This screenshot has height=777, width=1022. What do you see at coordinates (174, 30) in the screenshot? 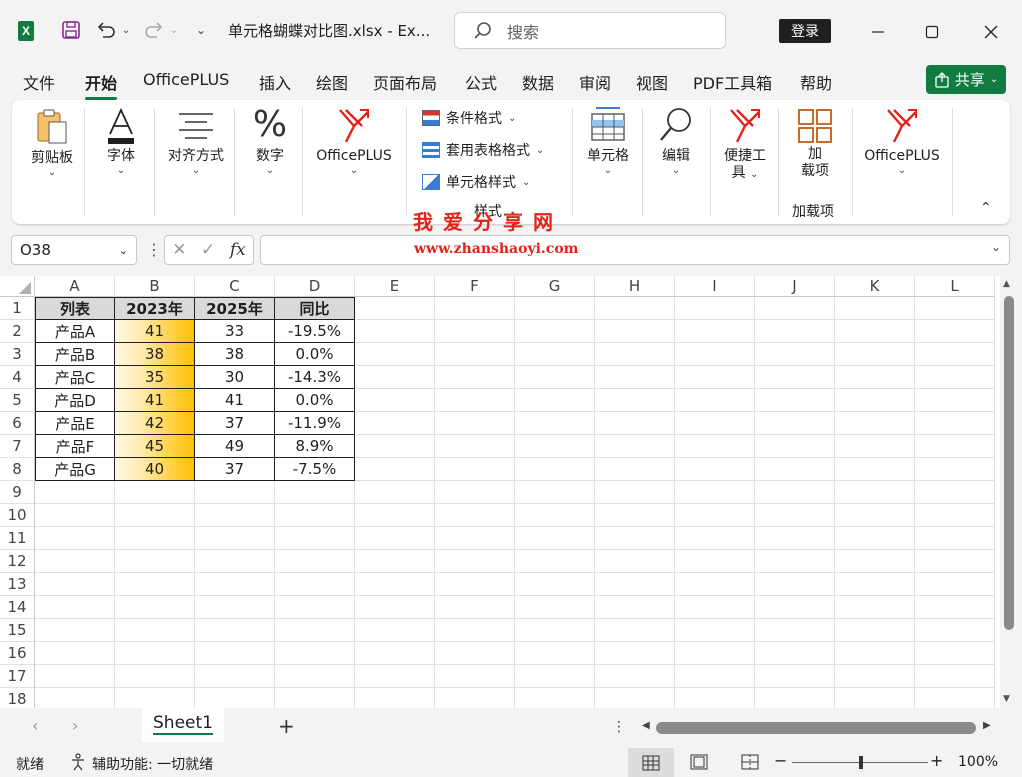
I see `redo-dropdown-icon: ⌄` at bounding box center [174, 30].